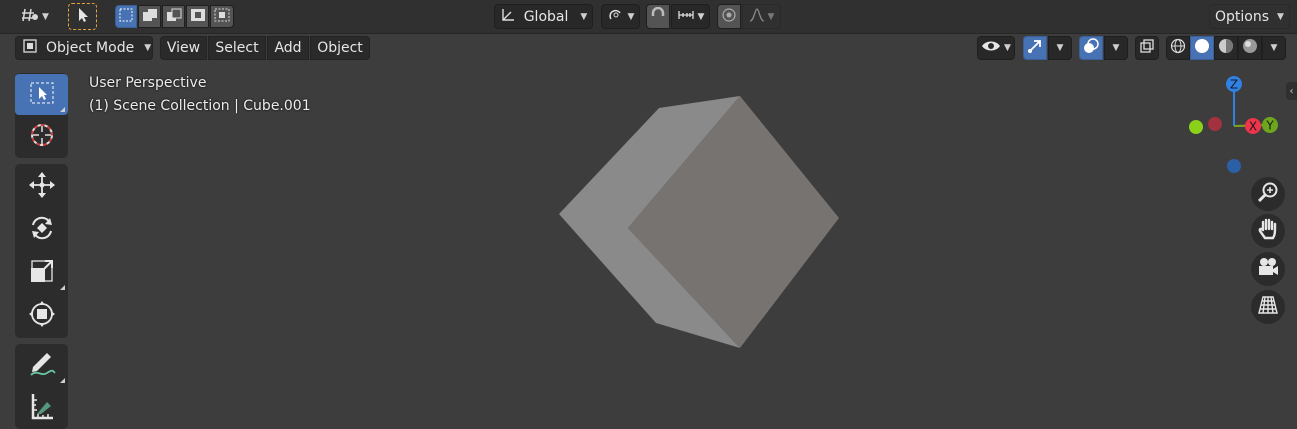  I want to click on transform-icon, so click(42, 316).